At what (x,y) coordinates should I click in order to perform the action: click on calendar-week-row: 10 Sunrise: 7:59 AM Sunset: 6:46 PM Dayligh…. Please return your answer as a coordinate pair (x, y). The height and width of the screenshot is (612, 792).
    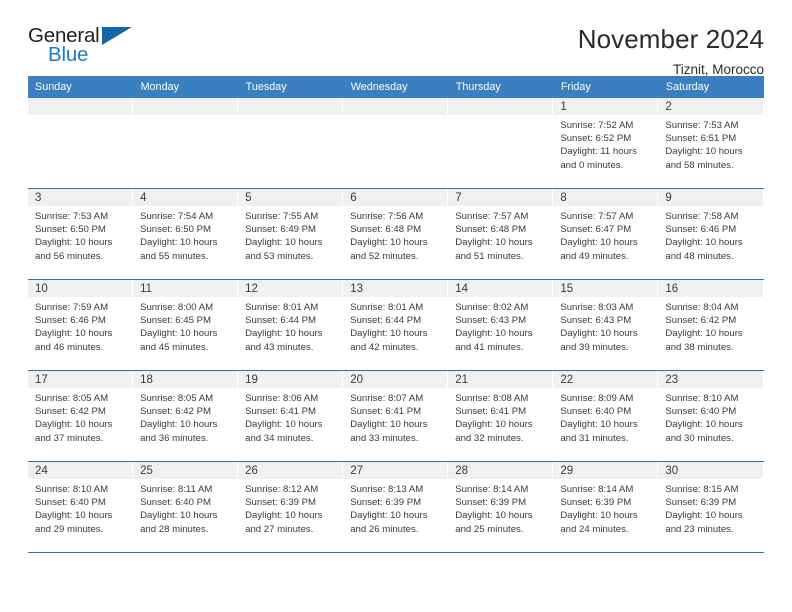
    Looking at the image, I should click on (396, 325).